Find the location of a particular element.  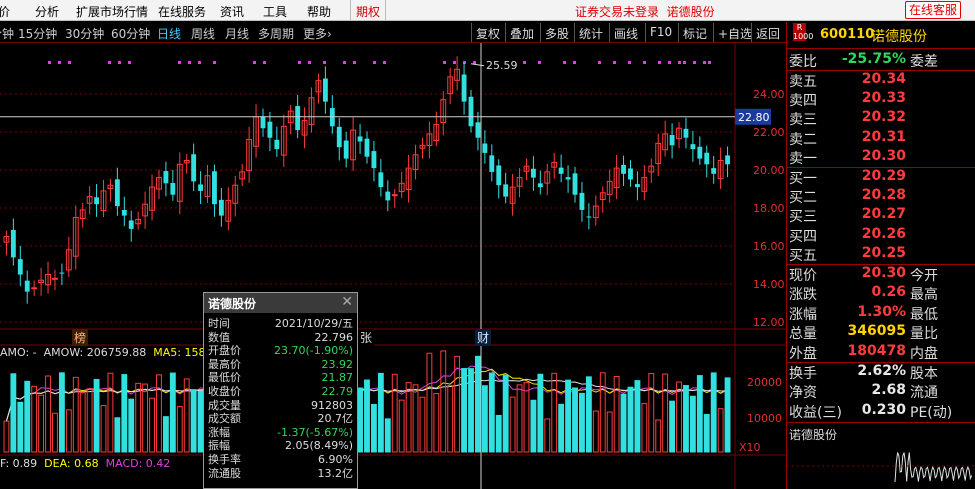

popup-row-value: 912803 is located at coordinates (332, 405).